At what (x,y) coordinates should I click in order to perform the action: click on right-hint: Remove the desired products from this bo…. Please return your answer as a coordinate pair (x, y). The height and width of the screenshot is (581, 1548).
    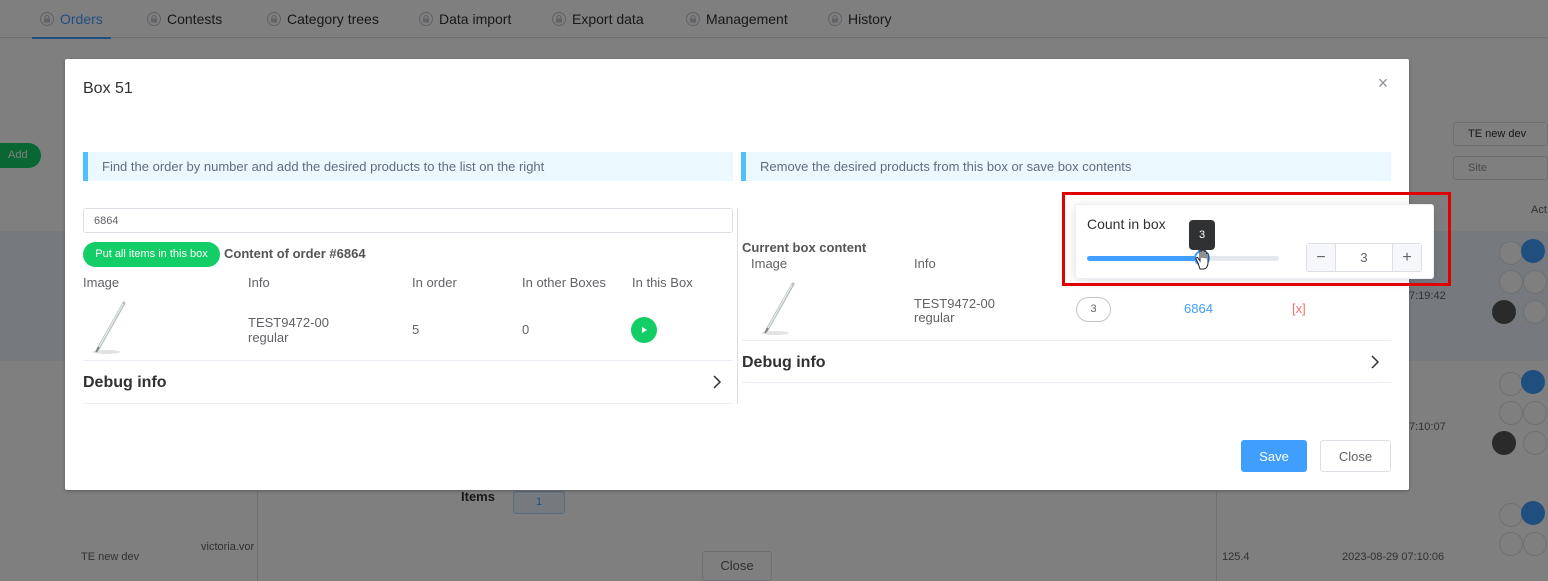
    Looking at the image, I should click on (1066, 166).